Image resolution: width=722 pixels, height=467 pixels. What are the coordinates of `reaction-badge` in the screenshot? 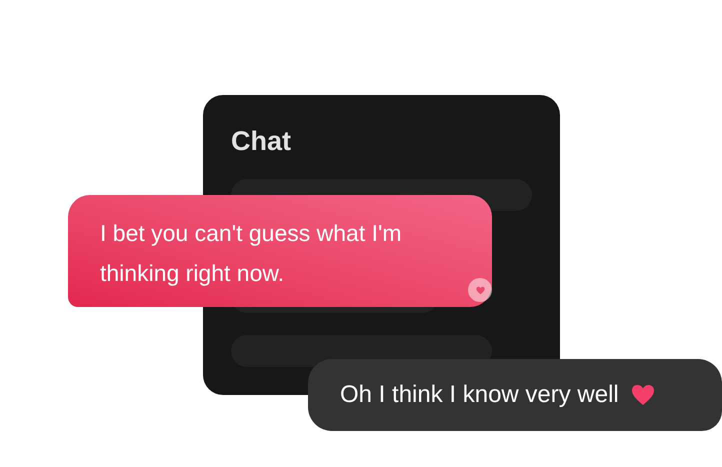 It's located at (480, 290).